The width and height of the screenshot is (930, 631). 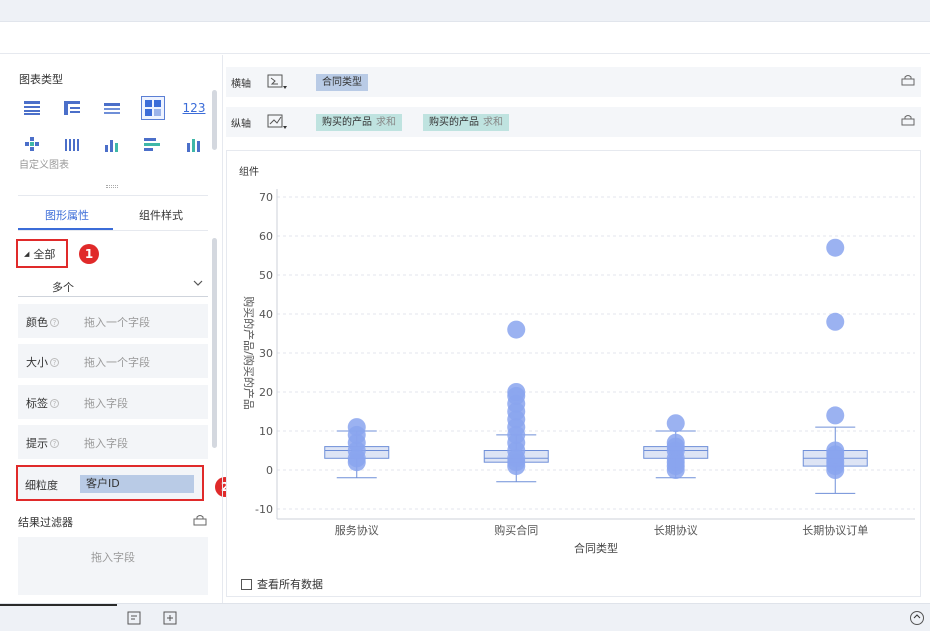 What do you see at coordinates (249, 353) in the screenshot?
I see `y-axis-title: 购买的产品/购买的产品` at bounding box center [249, 353].